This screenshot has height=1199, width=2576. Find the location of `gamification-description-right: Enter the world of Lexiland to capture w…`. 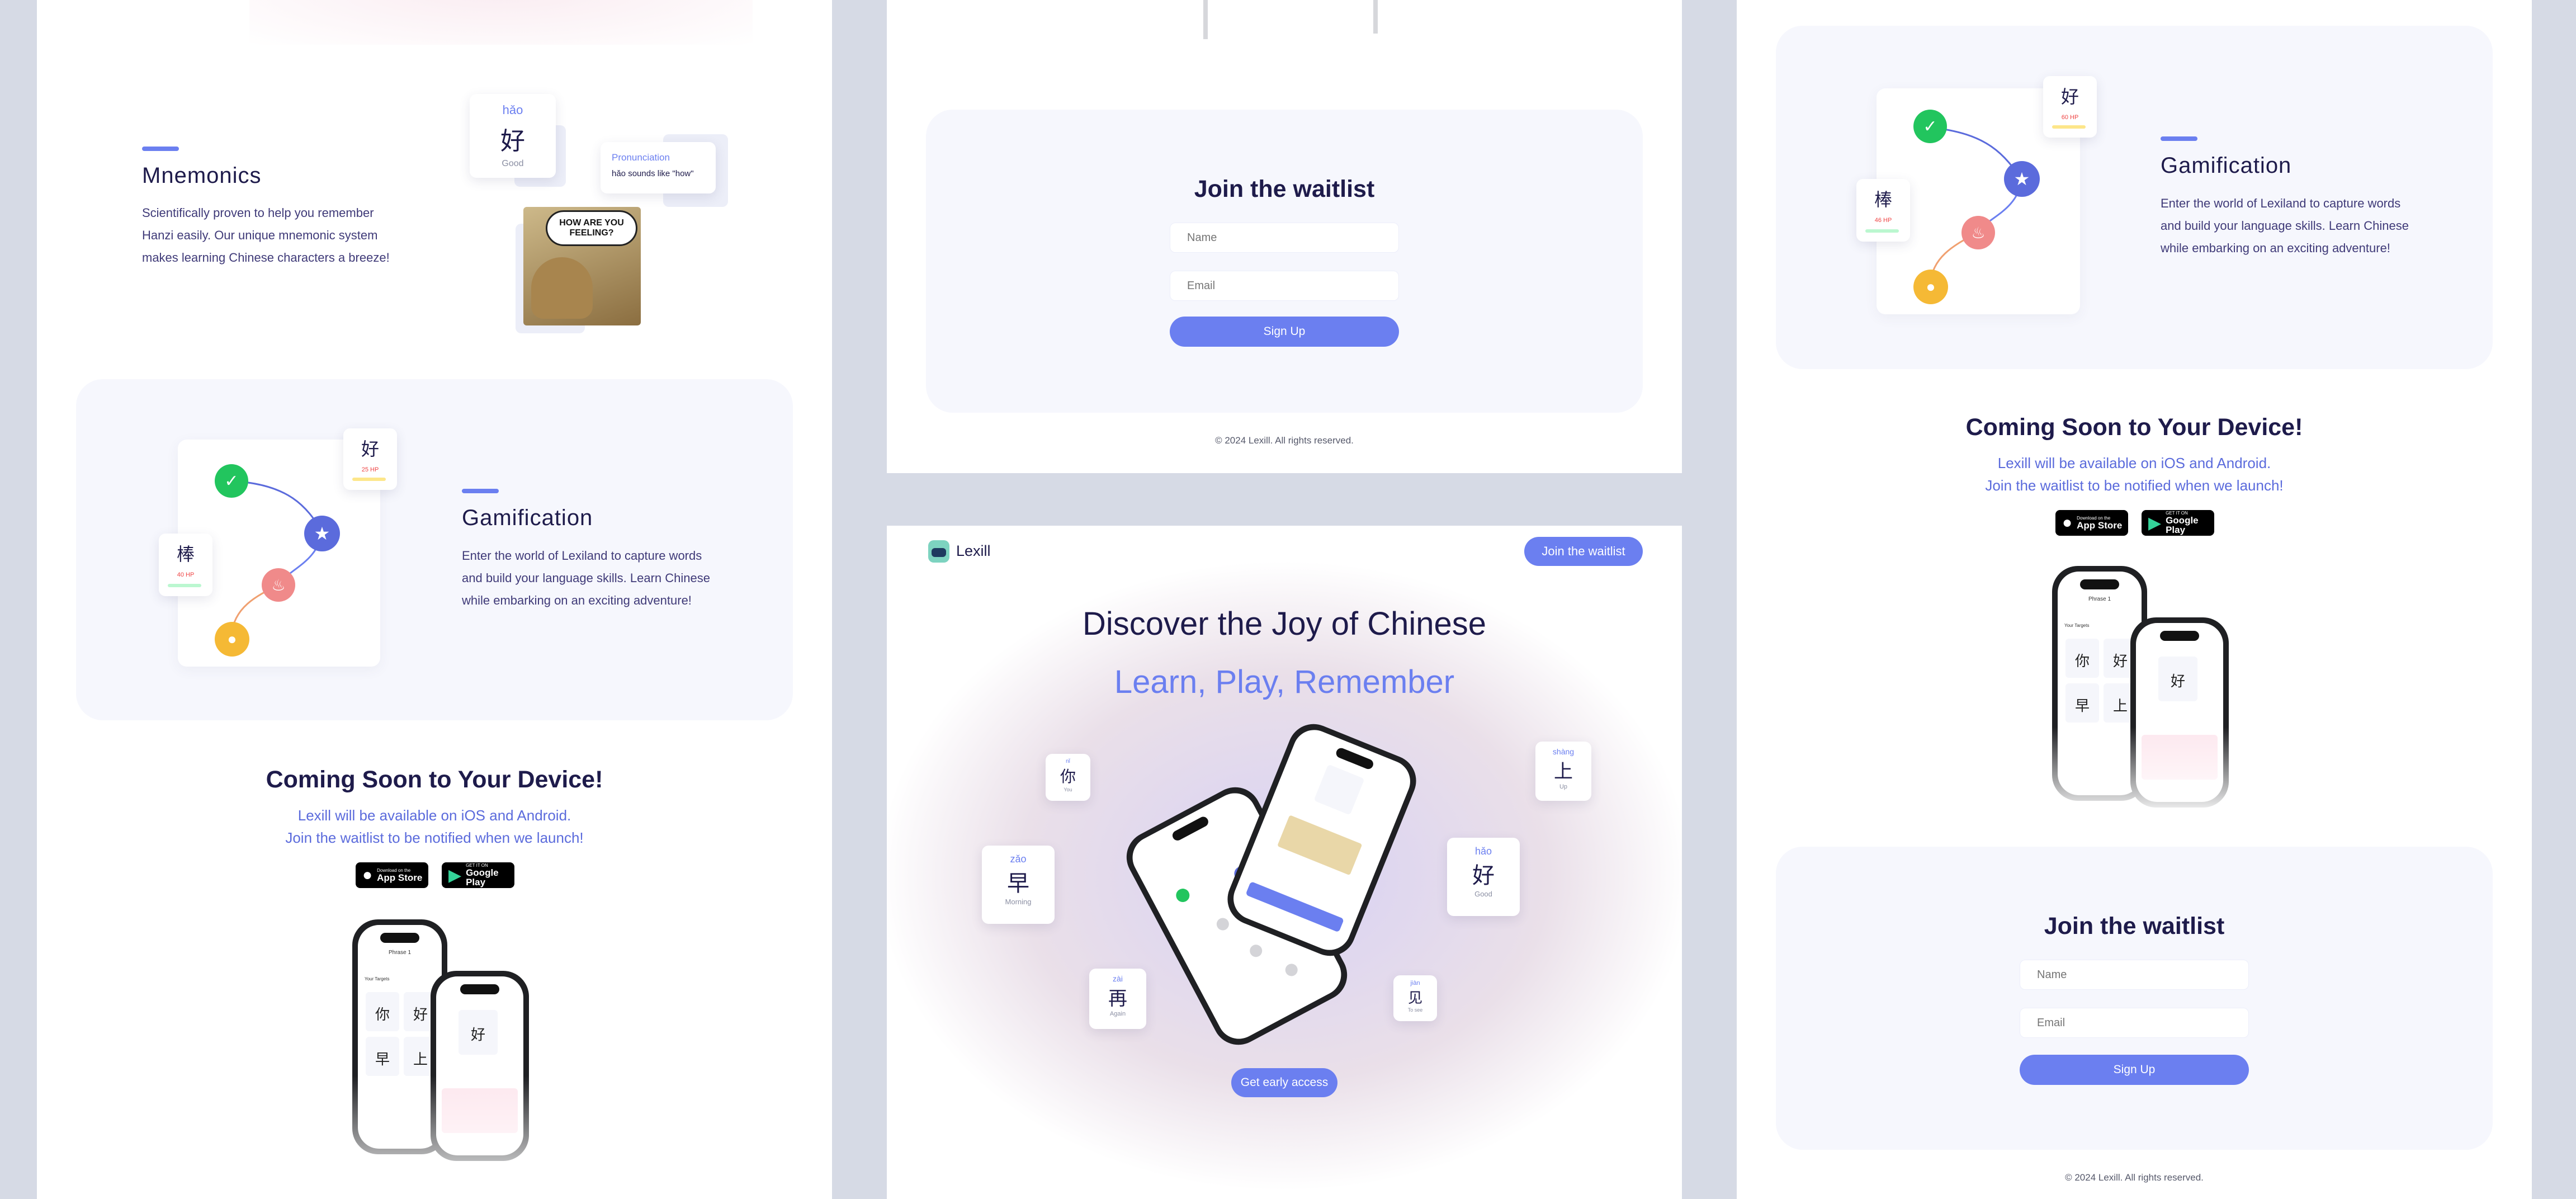

gamification-description-right: Enter the world of Lexiland to capture w… is located at coordinates (2285, 226).